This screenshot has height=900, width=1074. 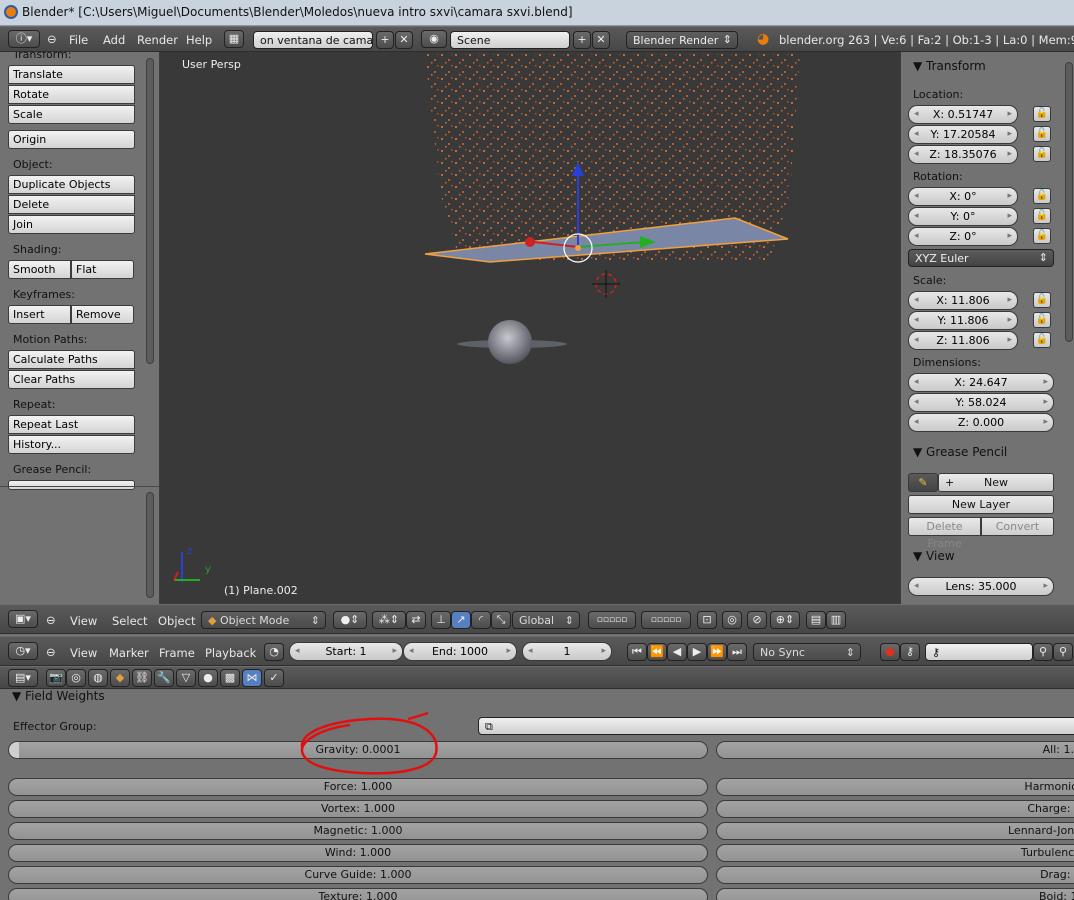 I want to click on translate-manipulator-icon: ⊥, so click(x=441, y=620).